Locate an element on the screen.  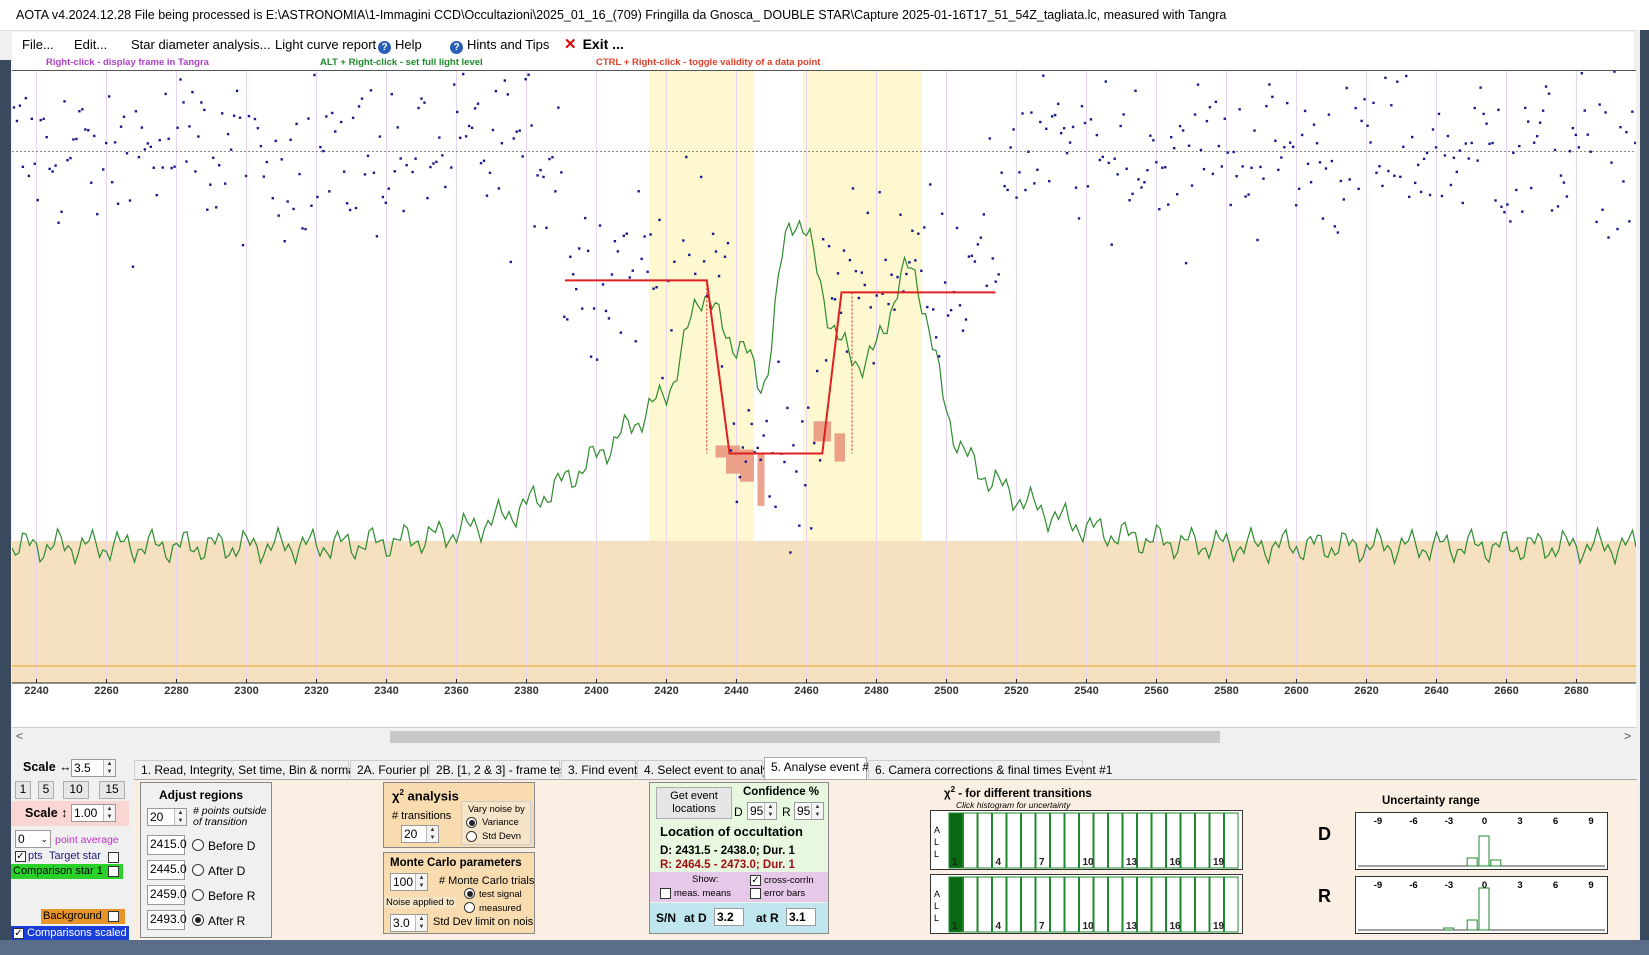
scale-button-5: 5 is located at coordinates (46, 790).